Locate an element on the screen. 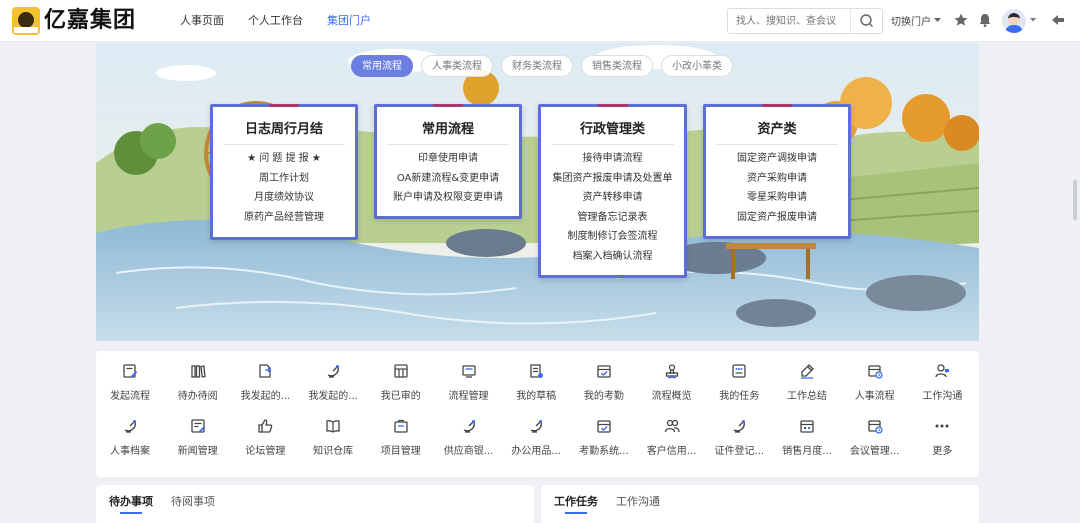 This screenshot has width=1080, height=523. tab-hr-process: 人事类流程 is located at coordinates (457, 66).